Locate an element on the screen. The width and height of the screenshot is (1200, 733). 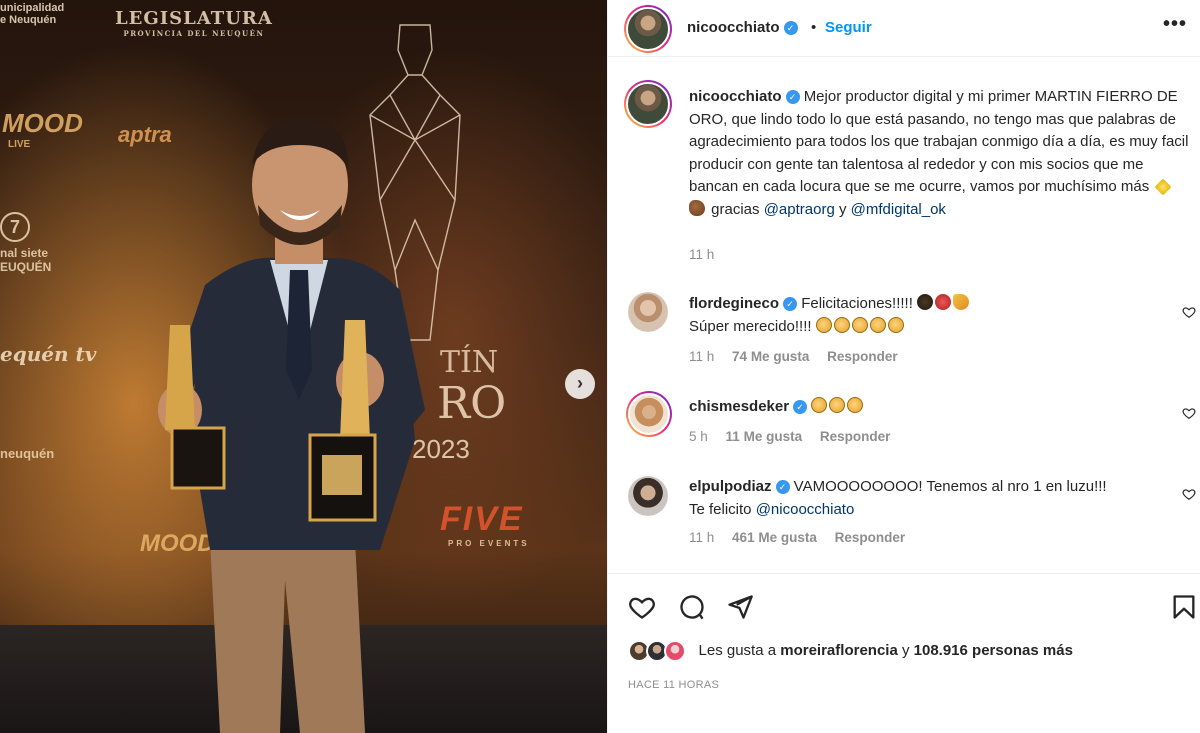
sponsor-mood-sub: LIVE is located at coordinates (19, 144).